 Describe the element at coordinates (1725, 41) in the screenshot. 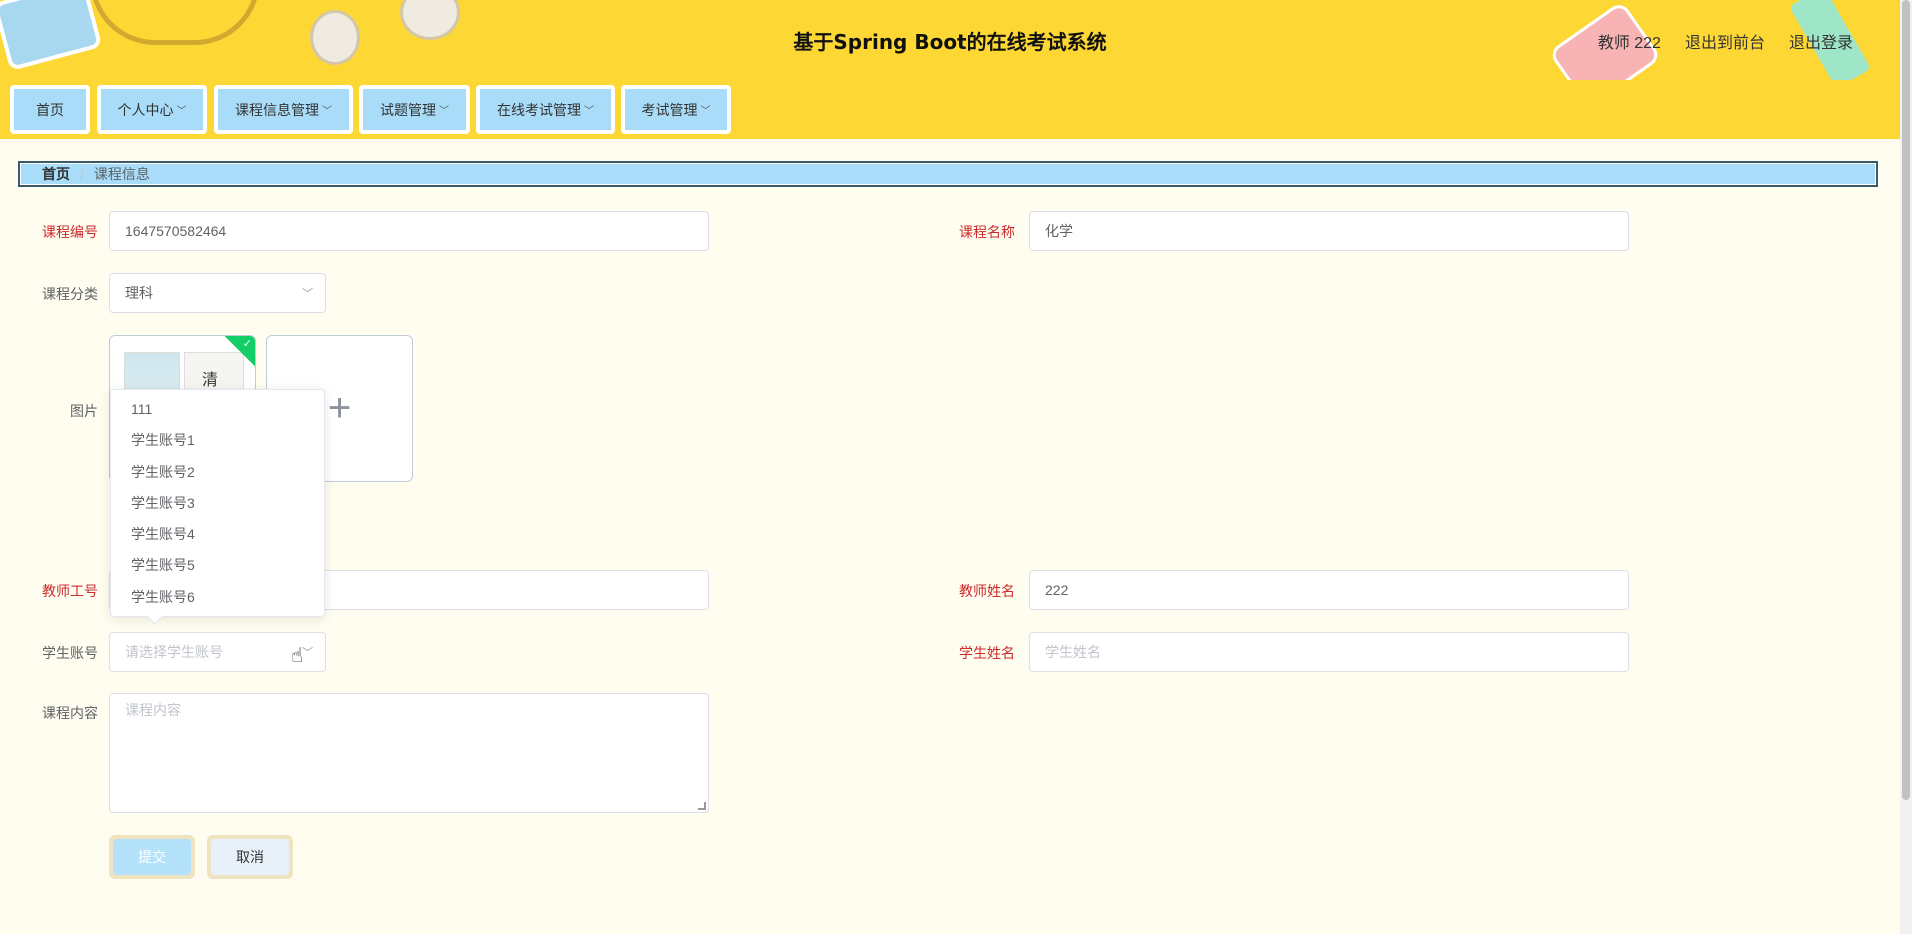

I see `back-to-front-link: 退出到前台` at that location.